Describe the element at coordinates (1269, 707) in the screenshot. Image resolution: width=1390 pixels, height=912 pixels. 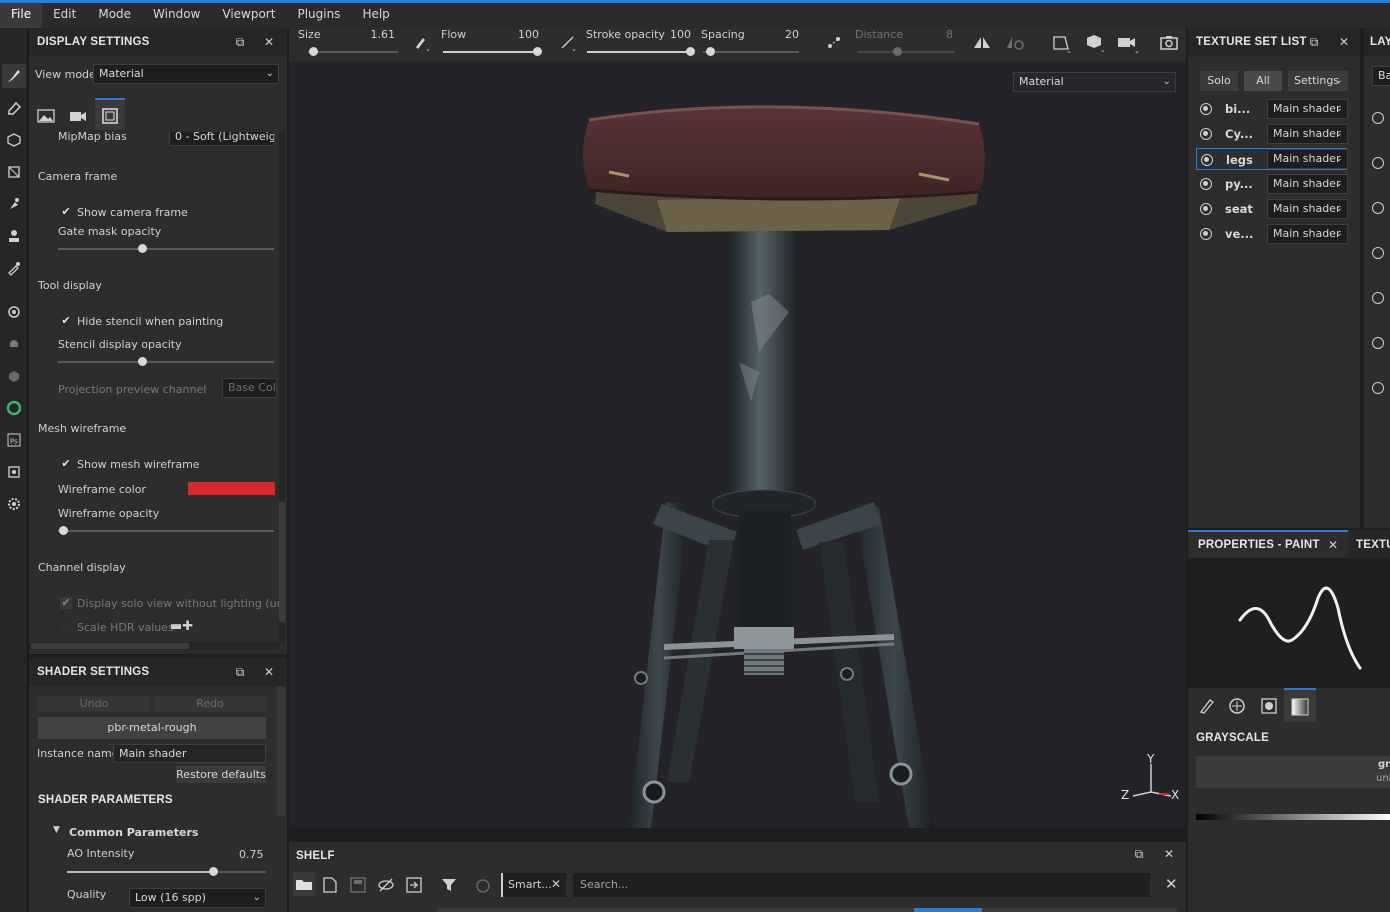
I see `stencil-icon` at that location.